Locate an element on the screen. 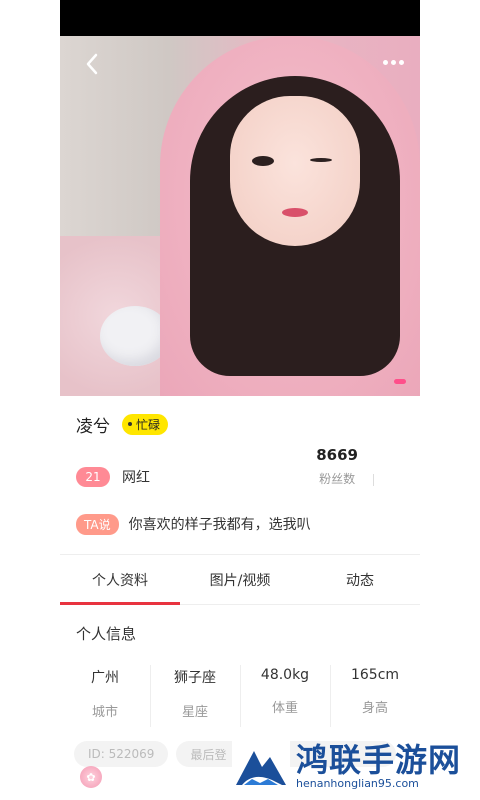 The image size is (480, 800). more-options-button is located at coordinates (393, 62).